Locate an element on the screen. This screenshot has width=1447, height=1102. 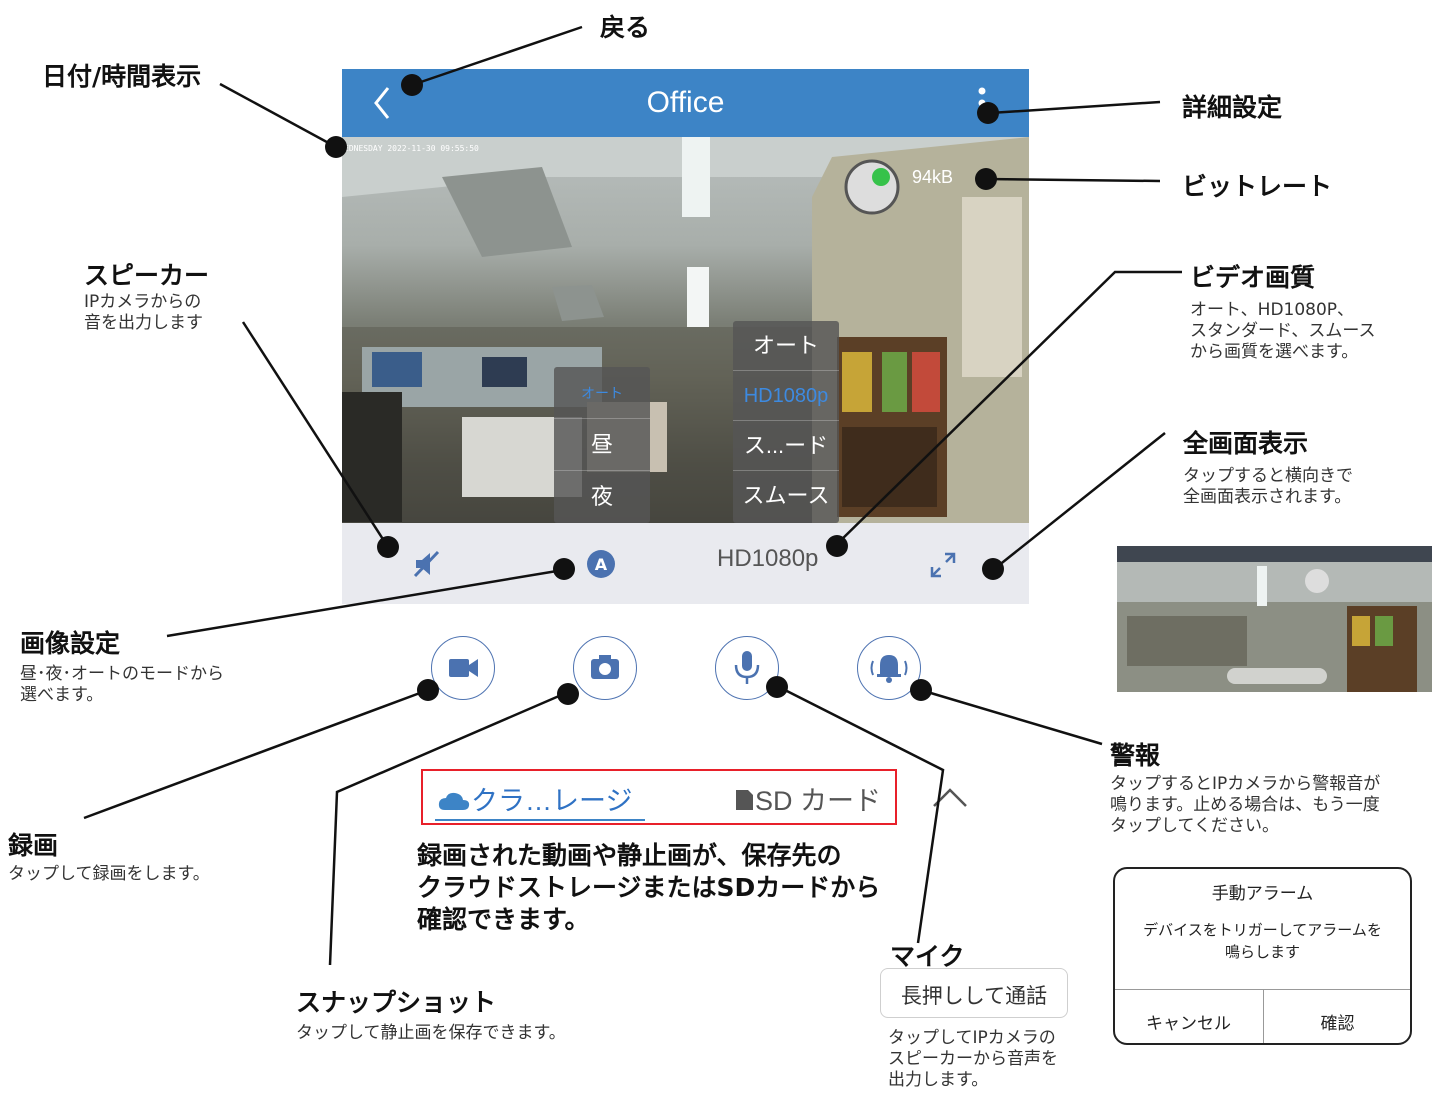
annotation-storage-desc: 録画された動画や静止画が、保存先の is located at coordinates (629, 855).